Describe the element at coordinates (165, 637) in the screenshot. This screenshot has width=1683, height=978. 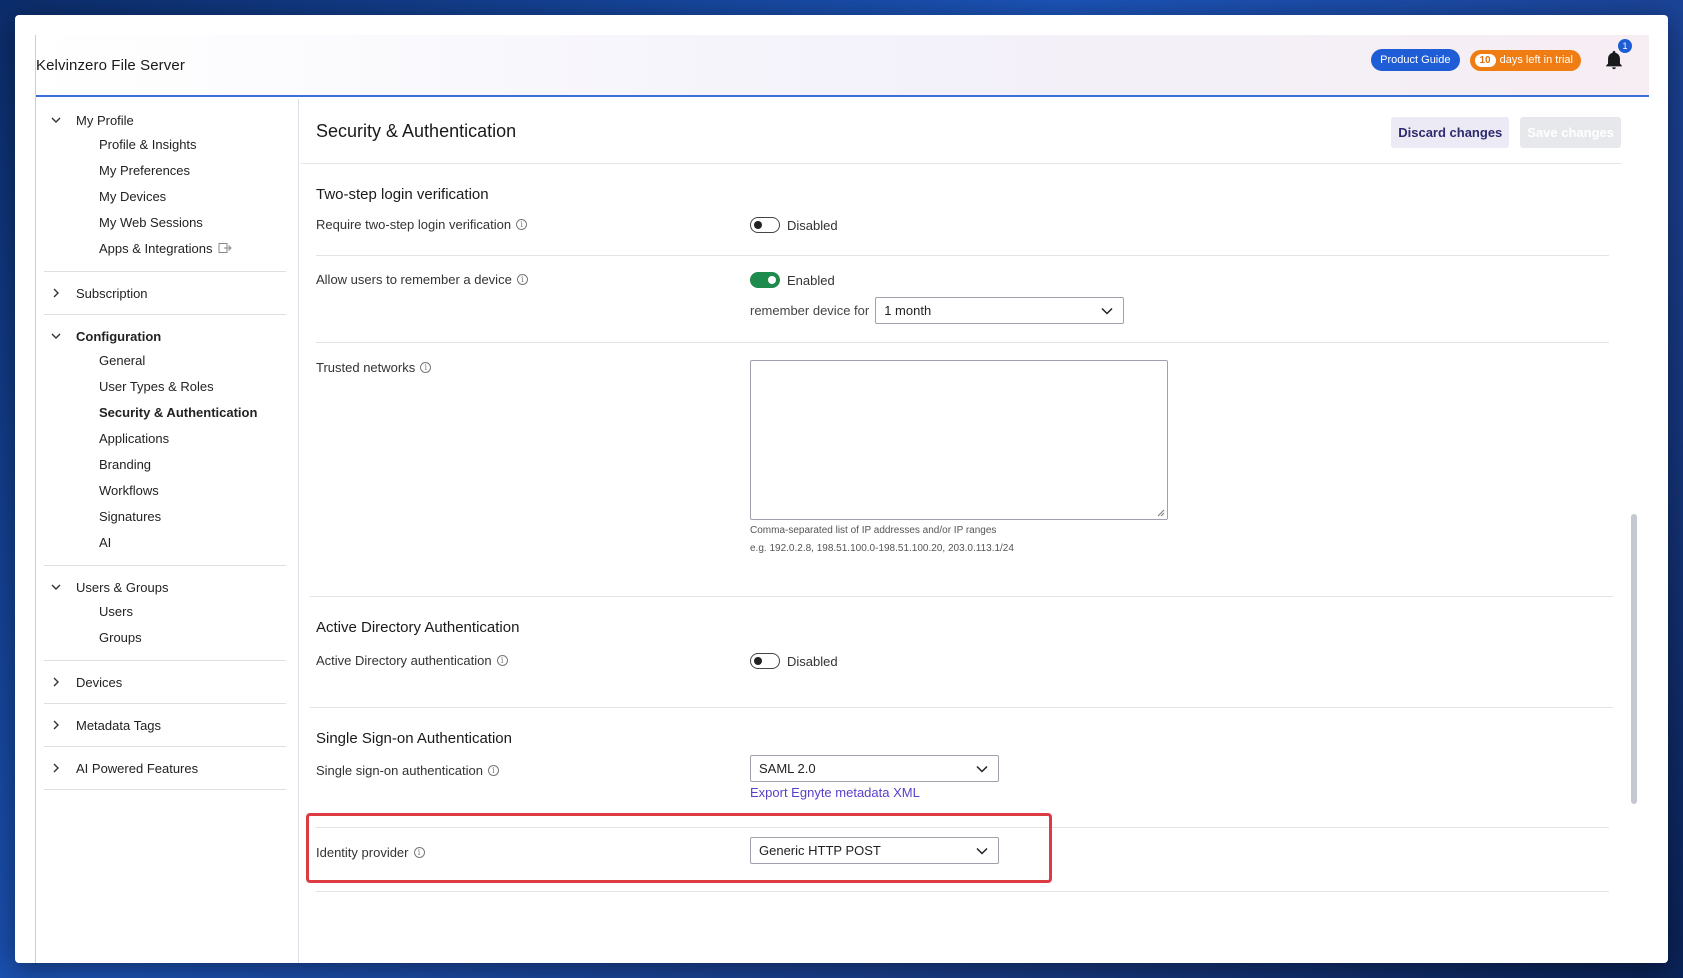
I see `nav-item-groups: Groups` at that location.